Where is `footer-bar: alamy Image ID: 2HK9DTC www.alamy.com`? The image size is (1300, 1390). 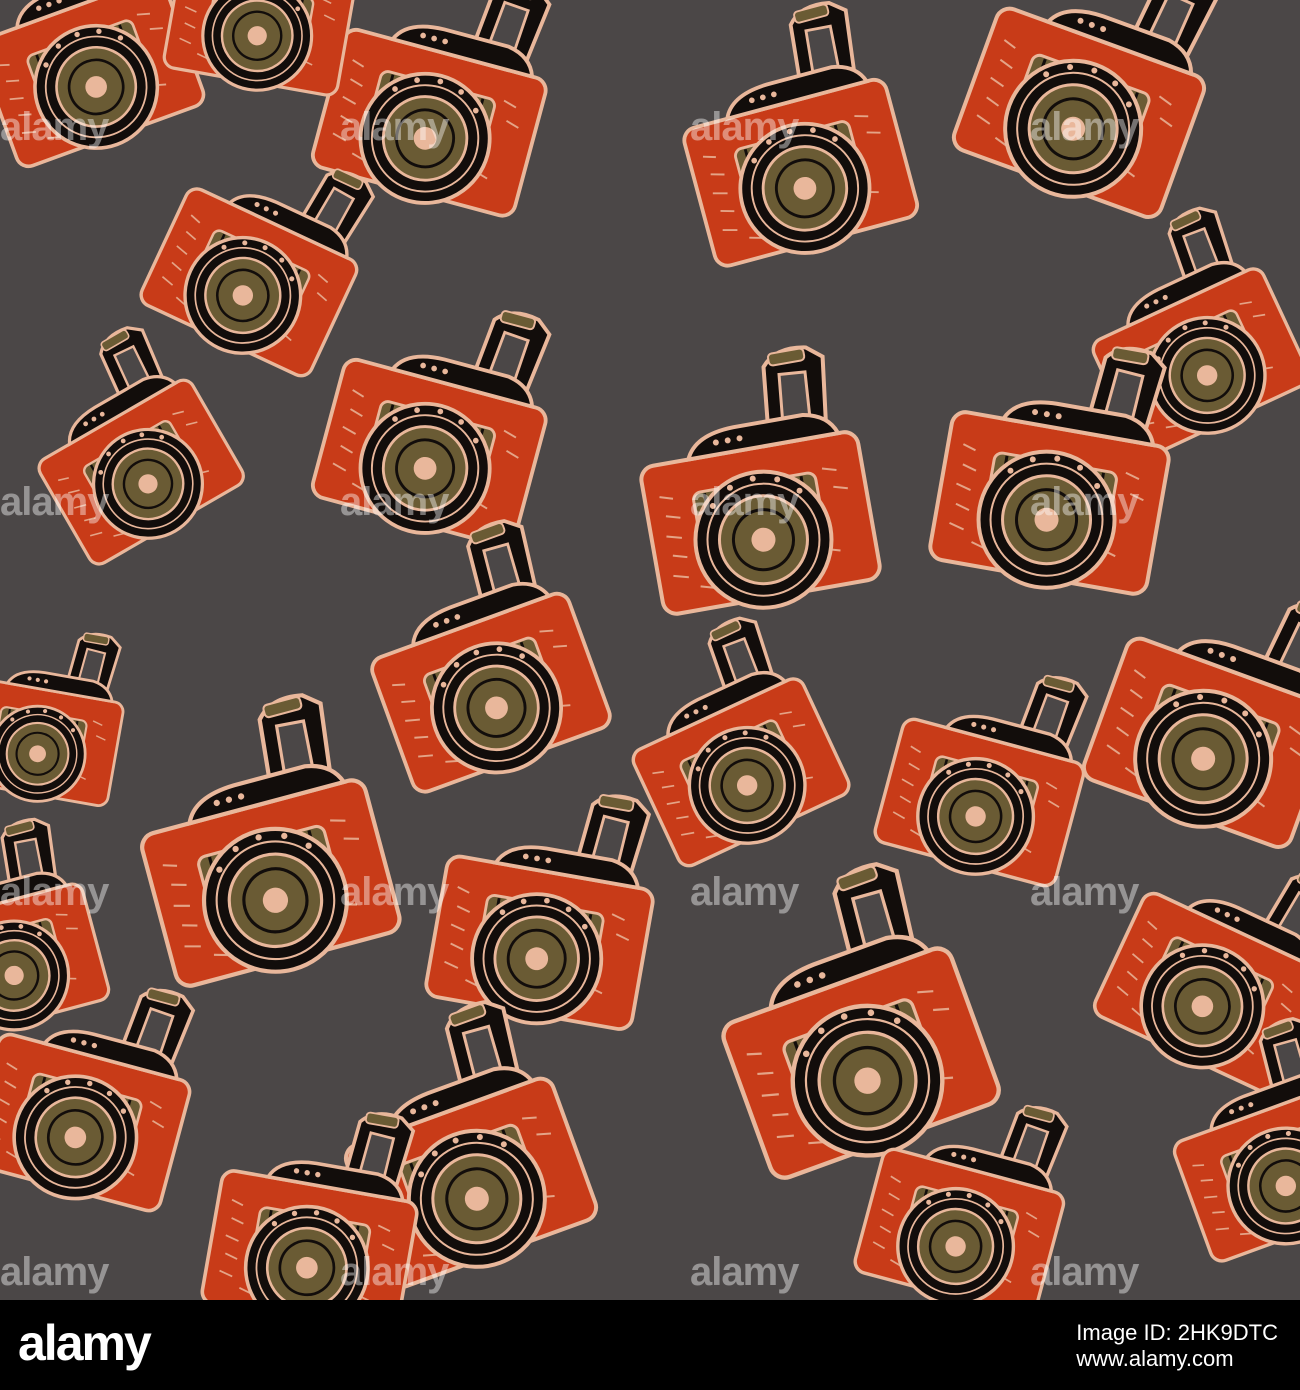
footer-bar: alamy Image ID: 2HK9DTC www.alamy.com is located at coordinates (650, 1345).